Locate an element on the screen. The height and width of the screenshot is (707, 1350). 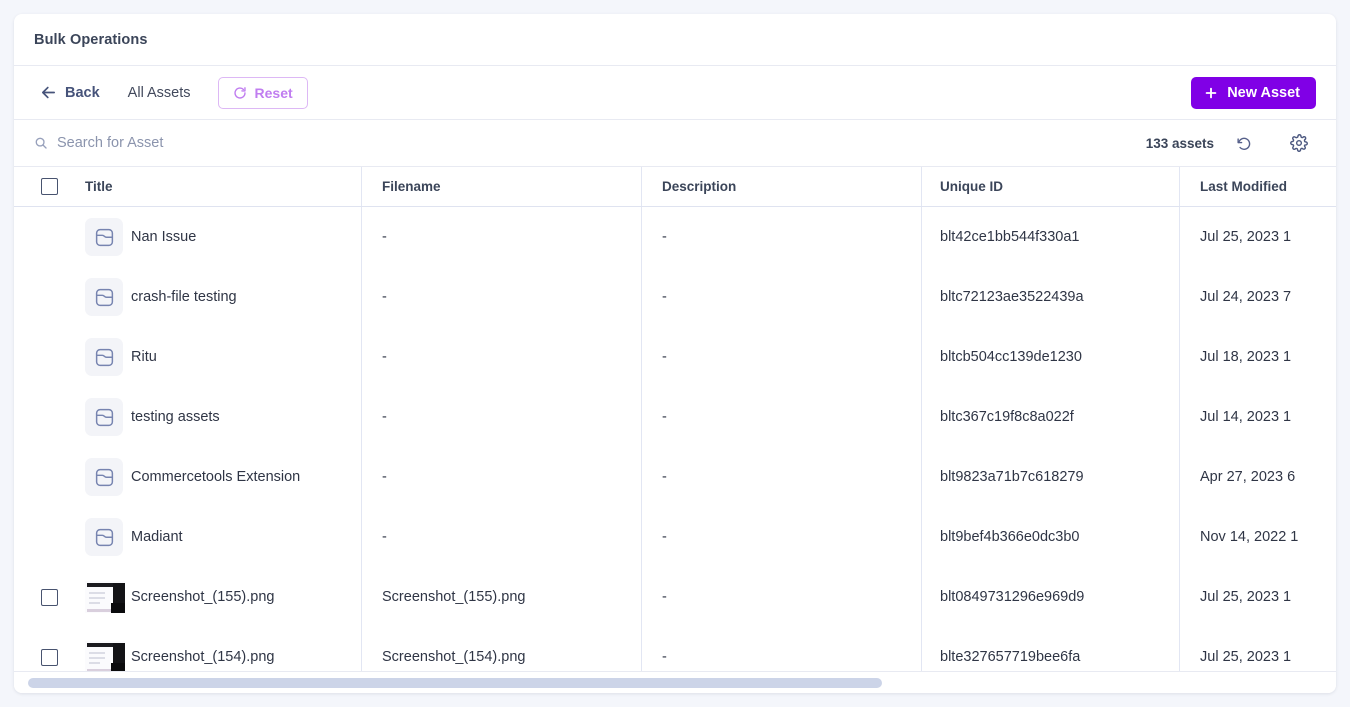
cell-title: Nan Issue is located at coordinates (188, 237).